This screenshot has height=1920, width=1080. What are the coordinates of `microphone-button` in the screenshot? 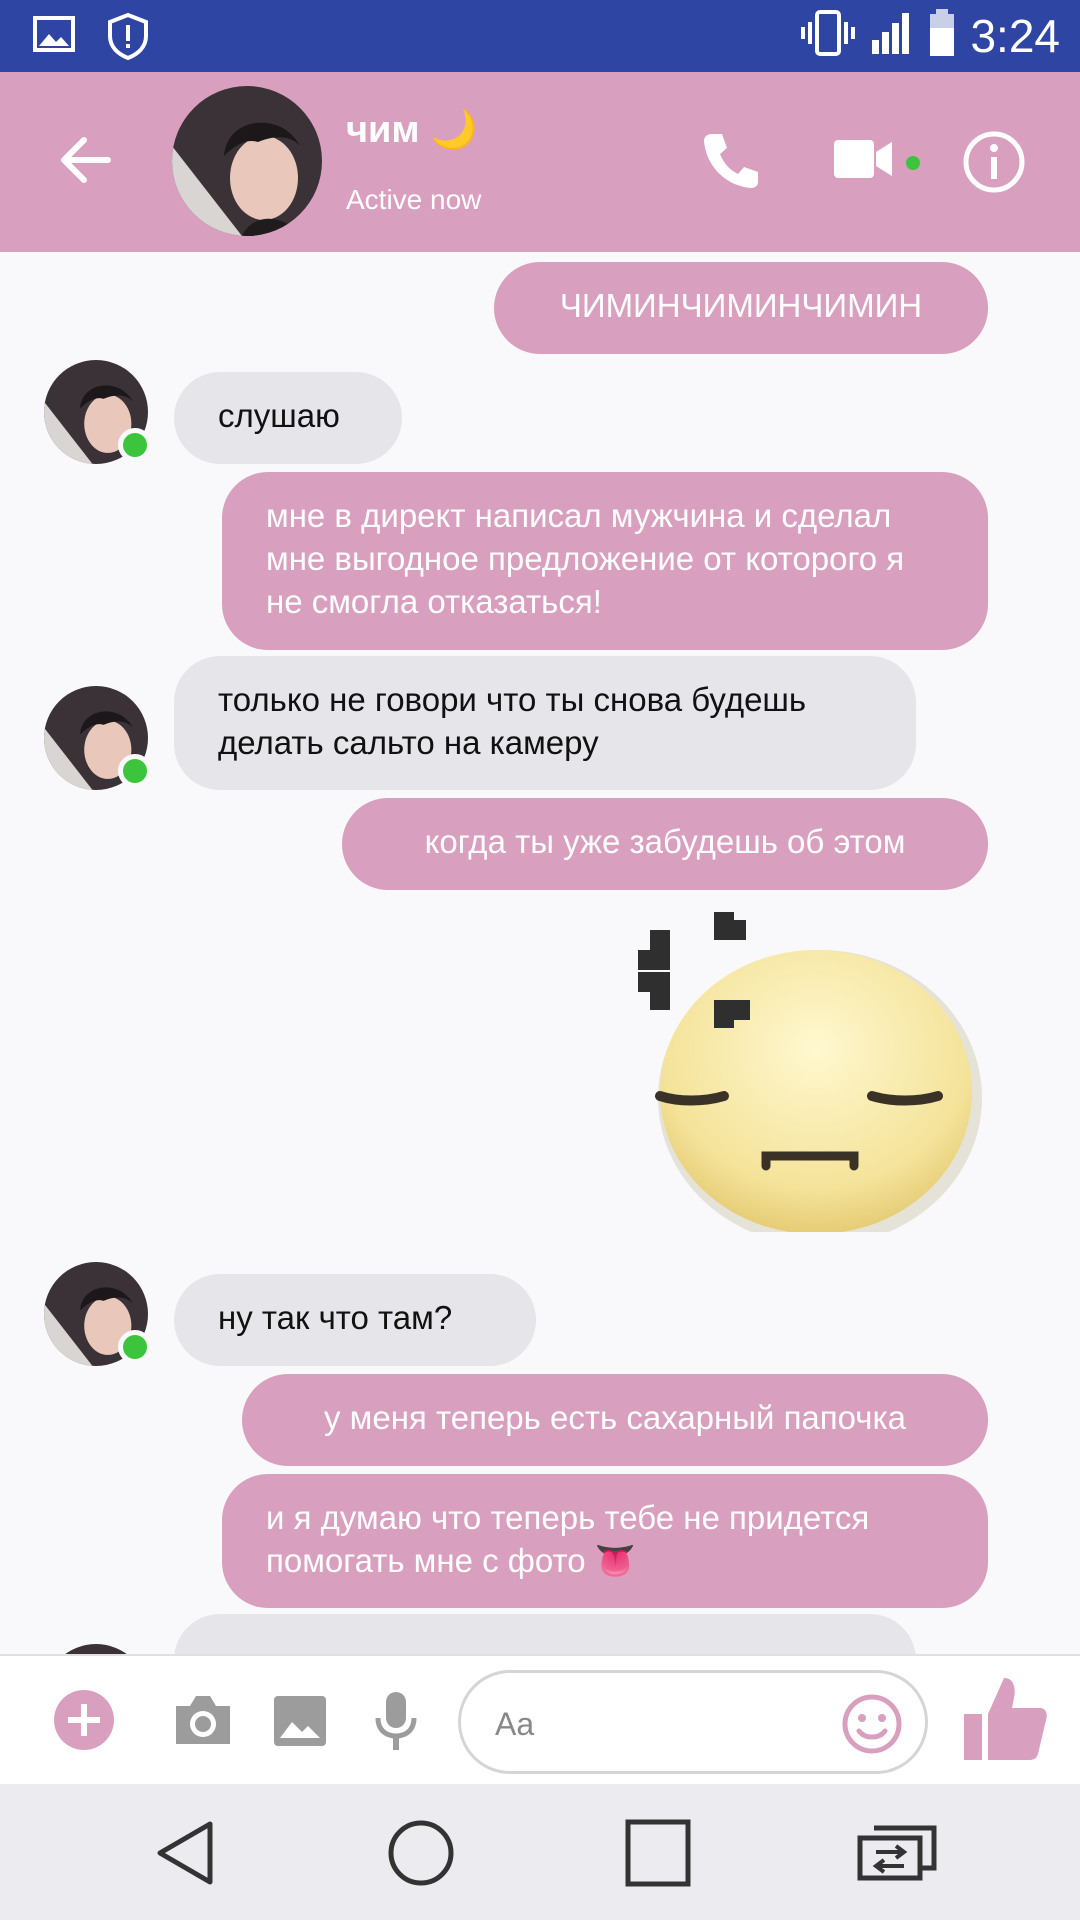 It's located at (396, 1723).